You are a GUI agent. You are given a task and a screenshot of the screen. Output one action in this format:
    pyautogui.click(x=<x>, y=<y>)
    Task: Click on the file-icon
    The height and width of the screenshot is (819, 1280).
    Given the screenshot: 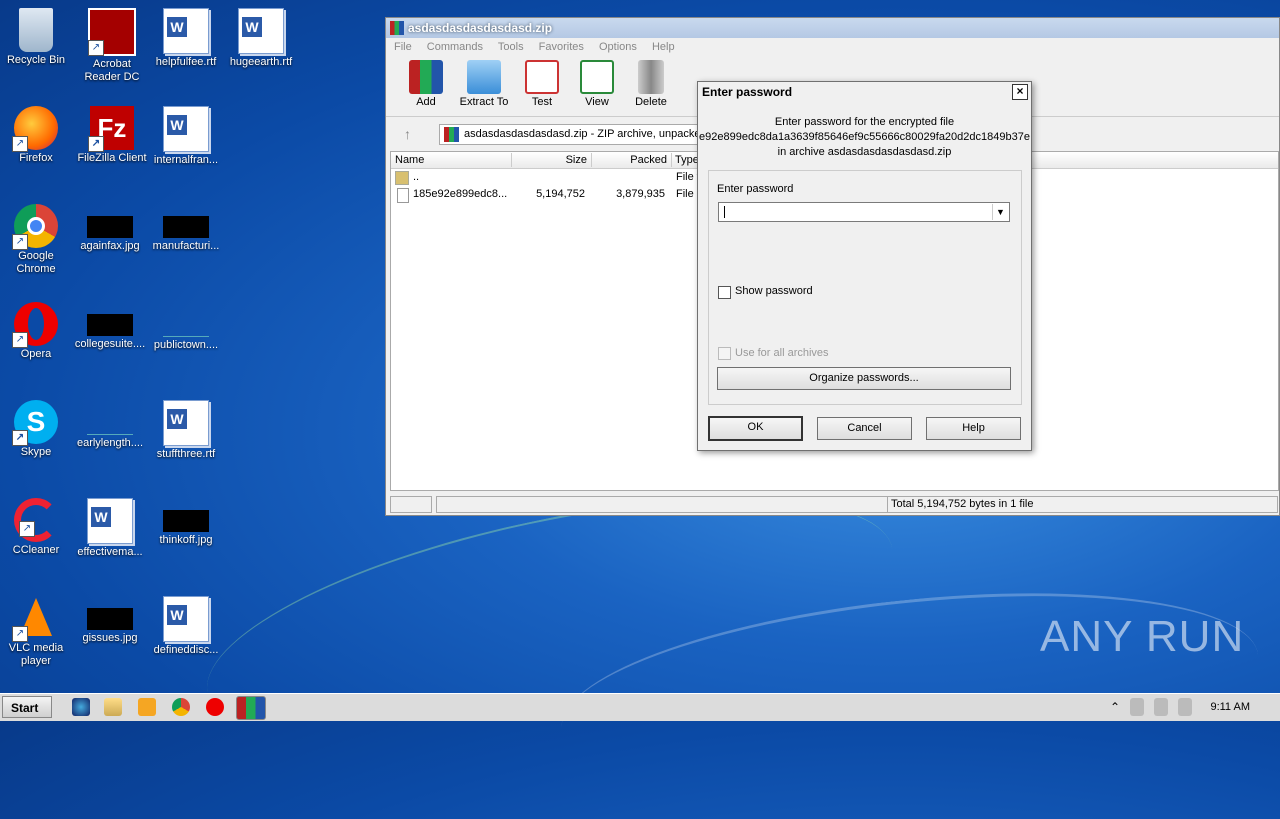 What is the action you would take?
    pyautogui.click(x=403, y=195)
    